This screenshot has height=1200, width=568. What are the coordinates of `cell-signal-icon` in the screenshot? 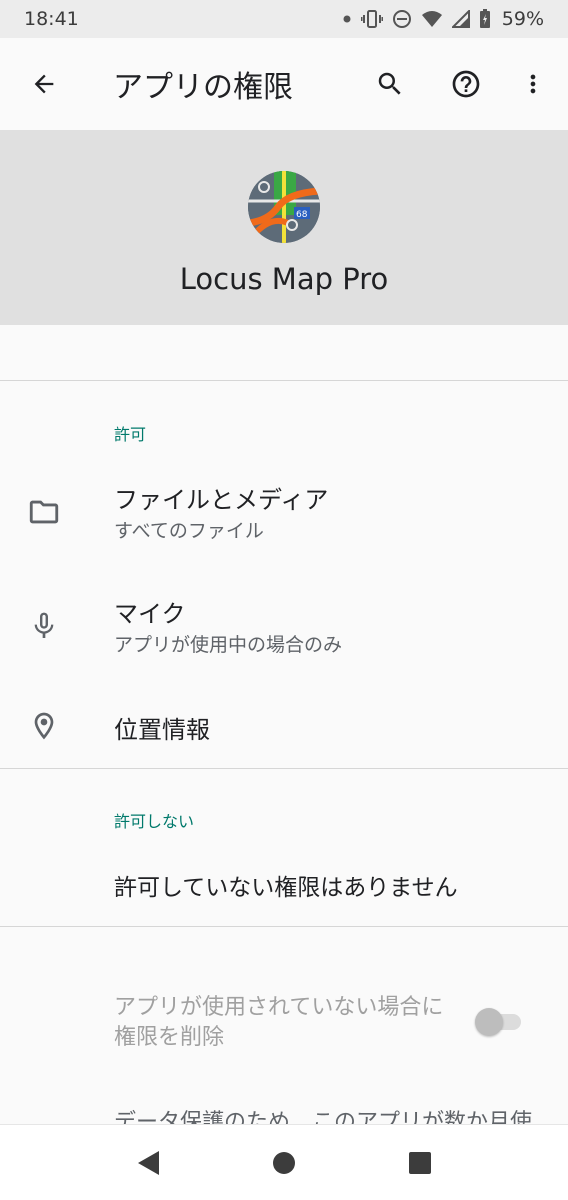 It's located at (460, 19).